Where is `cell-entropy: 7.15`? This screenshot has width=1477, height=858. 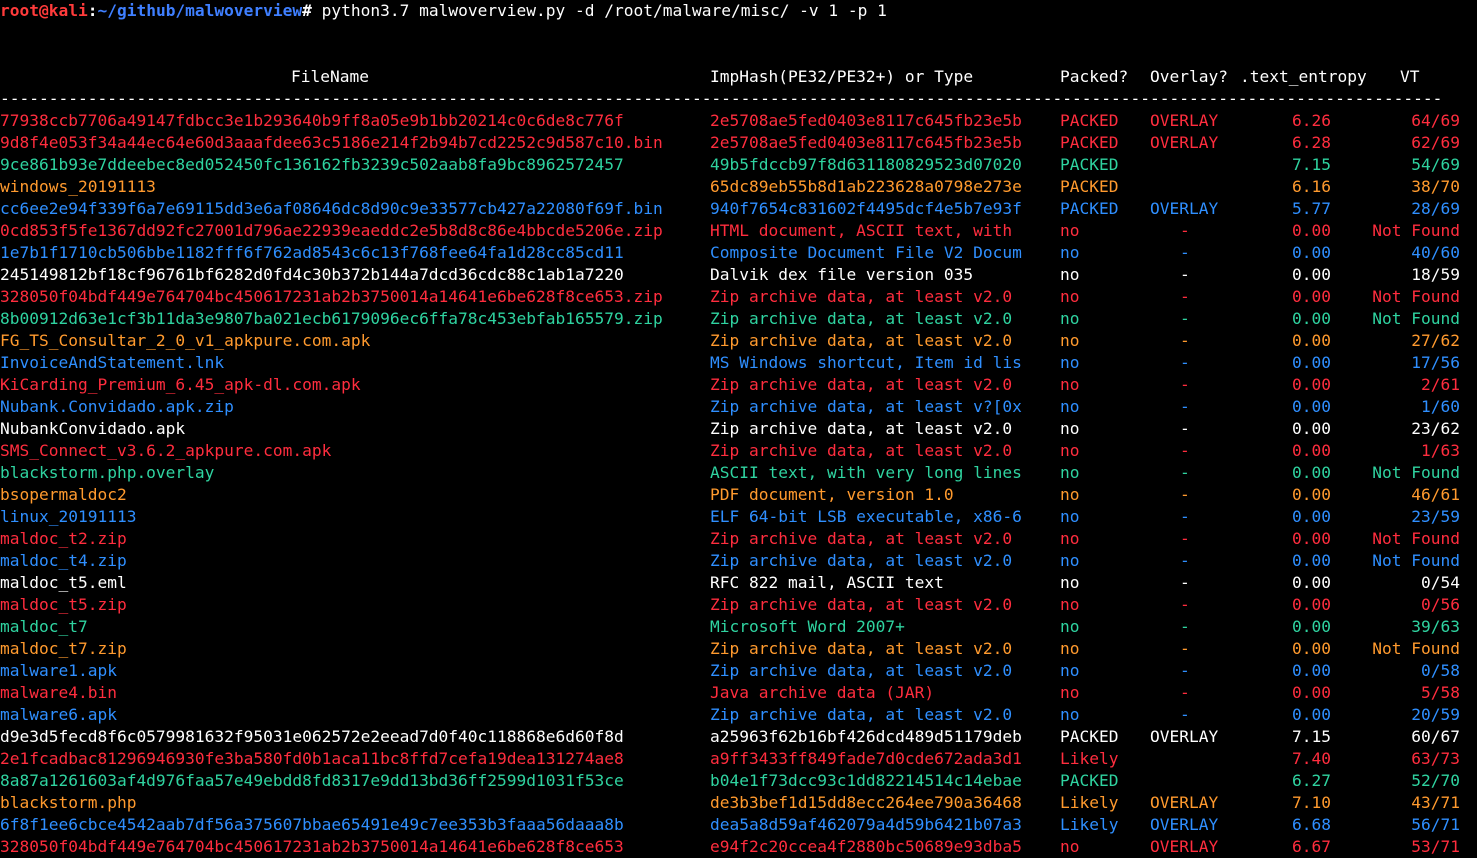 cell-entropy: 7.15 is located at coordinates (1311, 164).